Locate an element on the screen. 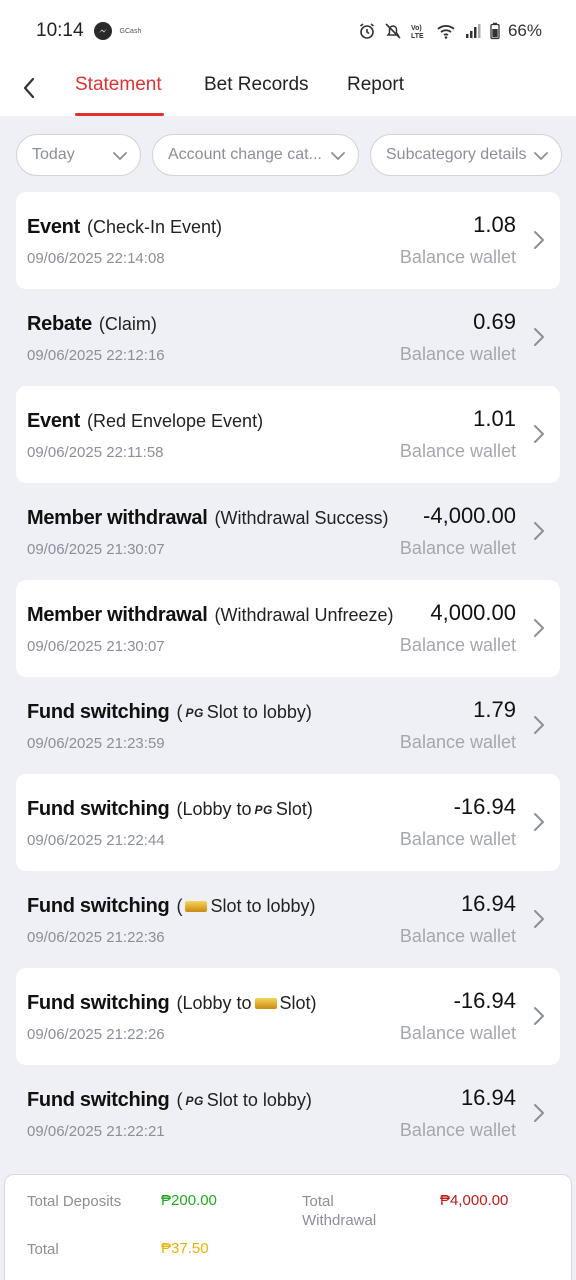  date-filter-label: Today is located at coordinates (53, 154).